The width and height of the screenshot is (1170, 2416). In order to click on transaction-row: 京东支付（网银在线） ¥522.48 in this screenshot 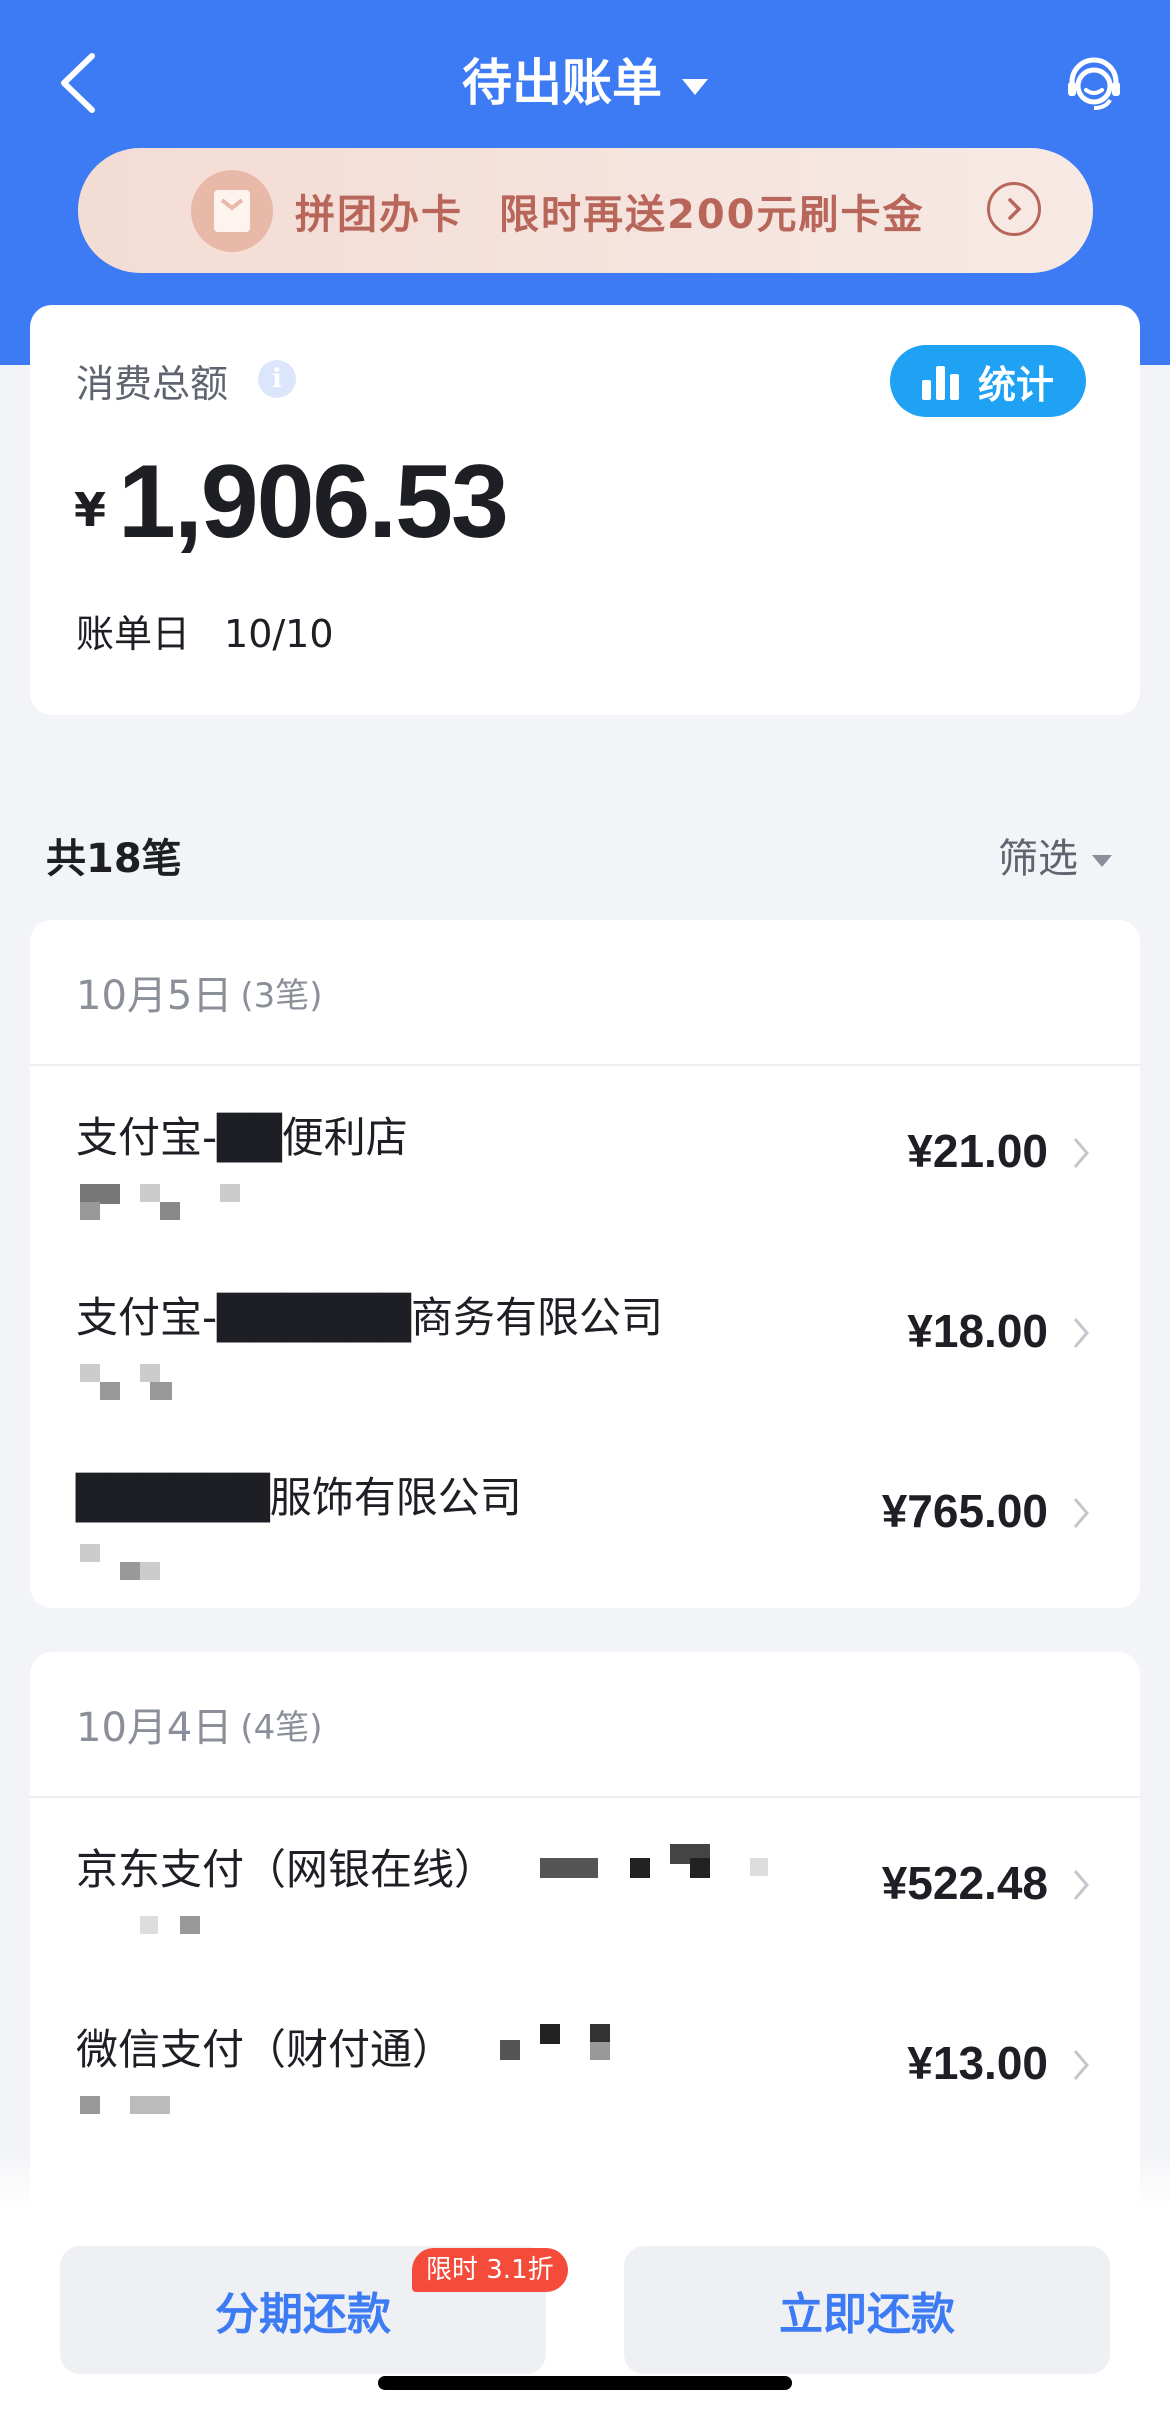, I will do `click(585, 1888)`.